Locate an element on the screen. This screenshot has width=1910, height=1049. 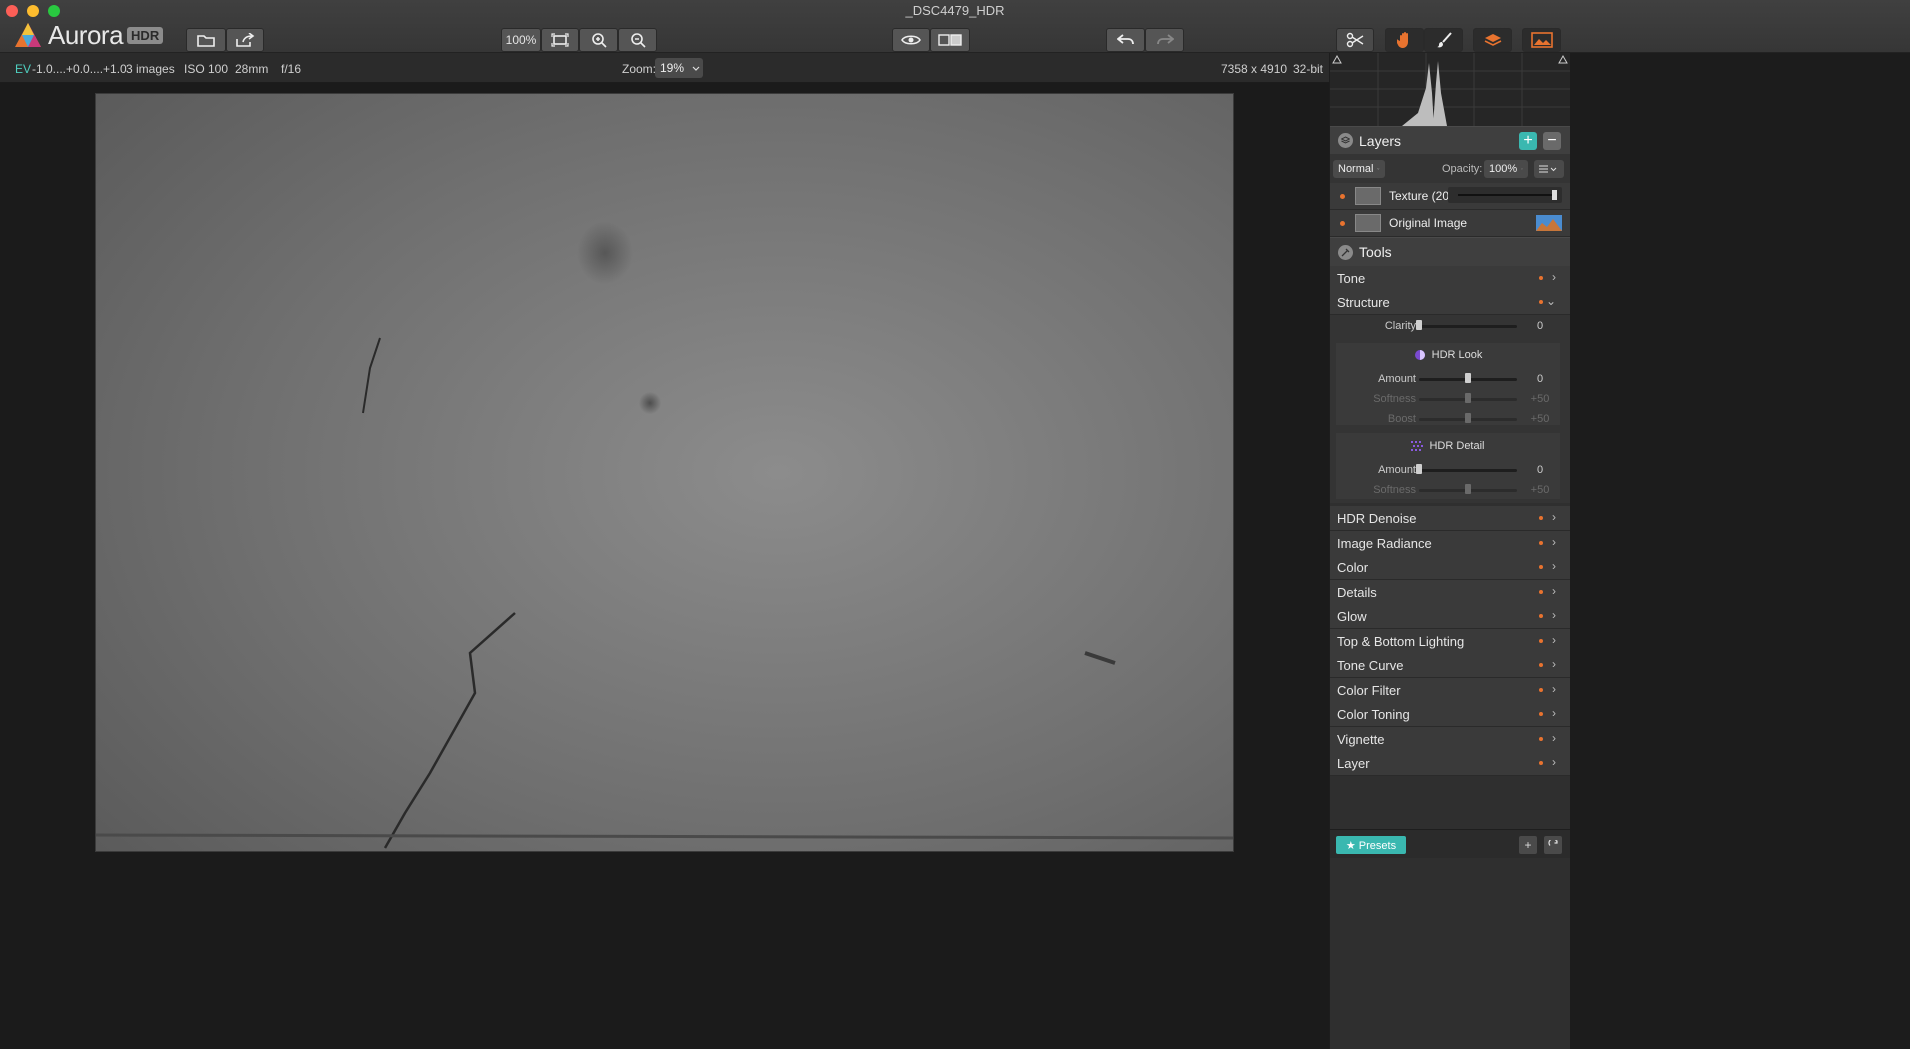
tool-details: Details › is located at coordinates (1450, 592).